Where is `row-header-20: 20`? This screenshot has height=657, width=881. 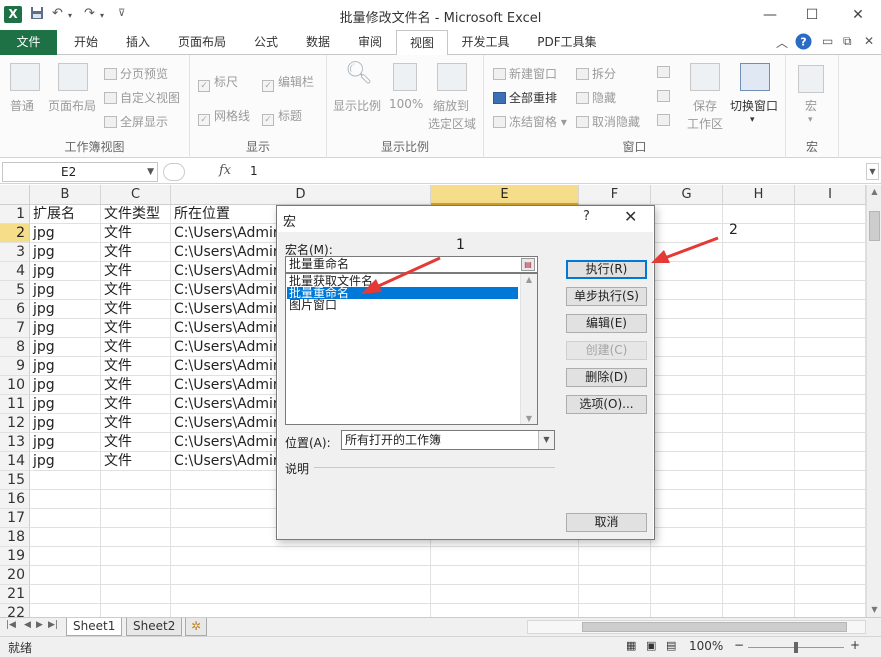
row-header-20: 20 is located at coordinates (15, 575).